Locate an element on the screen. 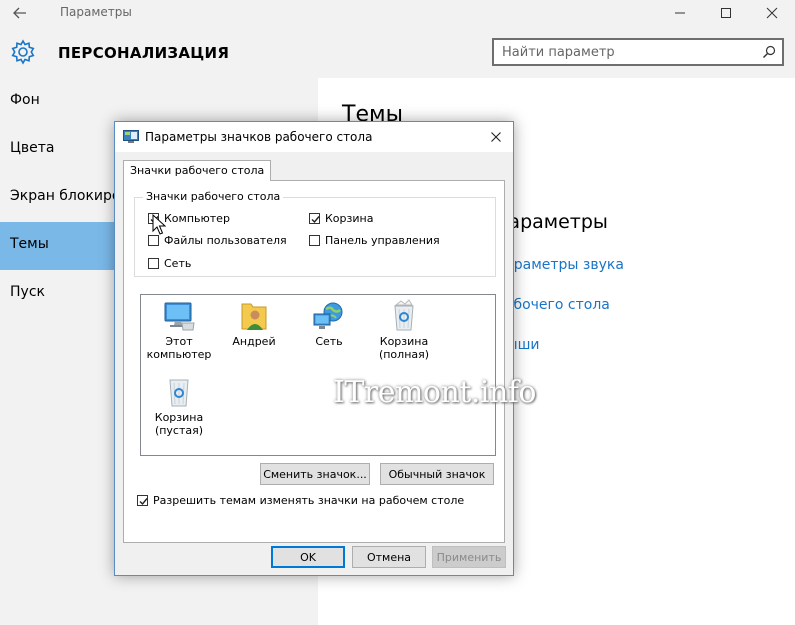 Image resolution: width=795 pixels, height=625 pixels. checkbox-label: Файлы пользователя is located at coordinates (225, 240).